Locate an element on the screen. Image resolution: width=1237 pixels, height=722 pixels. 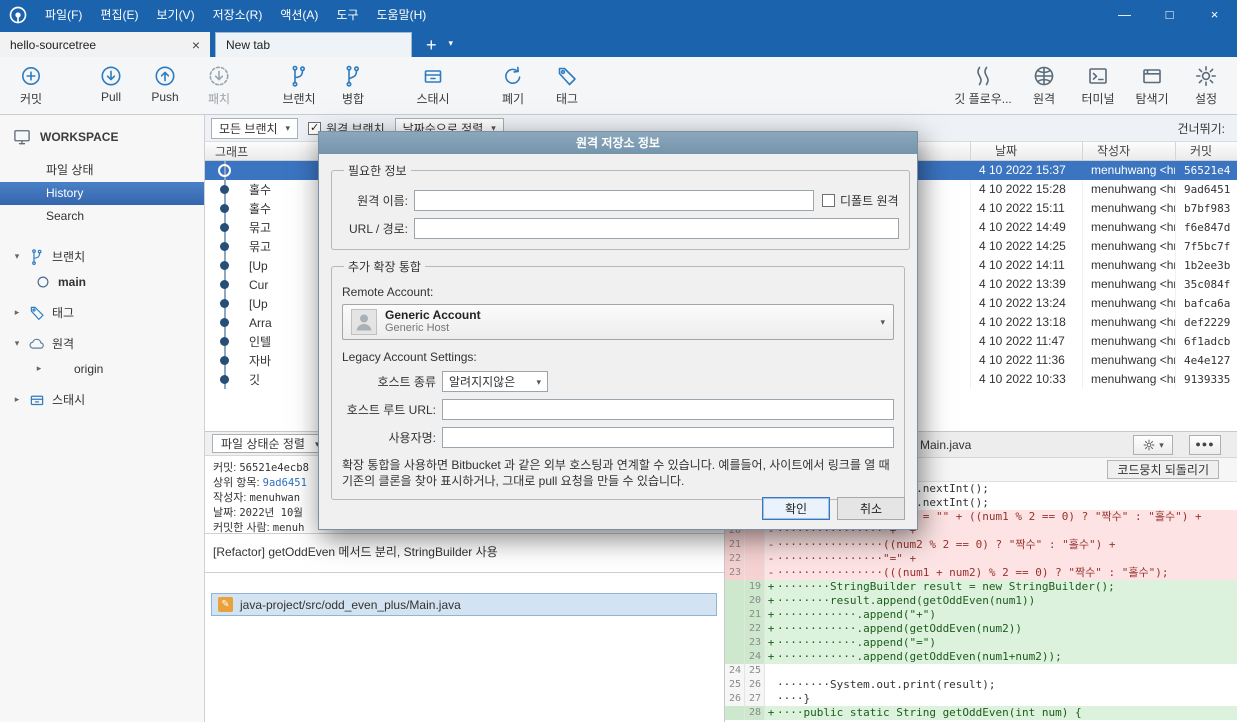
menu-item: 편집(E) is located at coordinates (119, 15).